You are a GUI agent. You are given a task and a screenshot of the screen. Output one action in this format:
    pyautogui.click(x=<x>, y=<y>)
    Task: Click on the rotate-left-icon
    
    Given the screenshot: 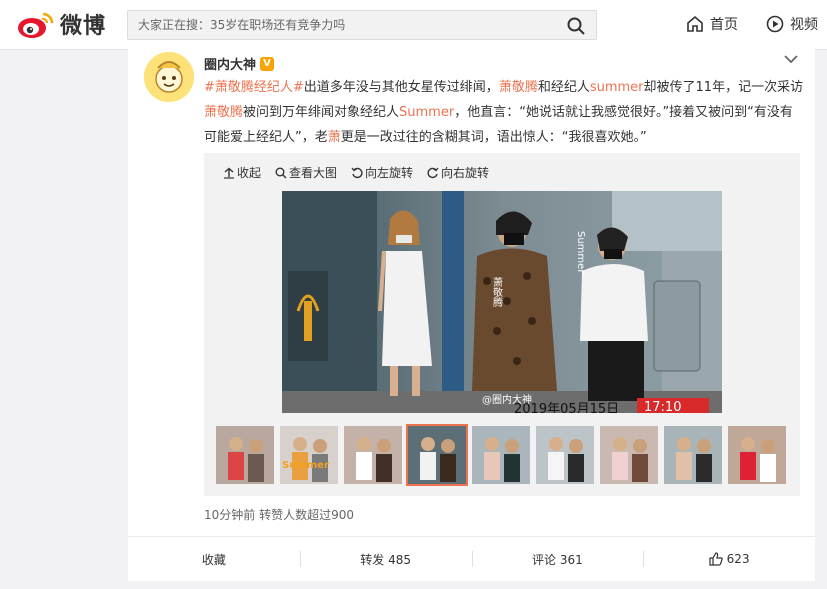 What is the action you would take?
    pyautogui.click(x=357, y=172)
    